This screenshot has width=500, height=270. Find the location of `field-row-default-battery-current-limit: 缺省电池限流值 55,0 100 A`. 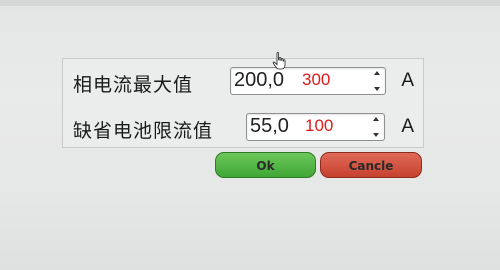

field-row-default-battery-current-limit: 缺省电池限流值 55,0 100 A is located at coordinates (245, 128).